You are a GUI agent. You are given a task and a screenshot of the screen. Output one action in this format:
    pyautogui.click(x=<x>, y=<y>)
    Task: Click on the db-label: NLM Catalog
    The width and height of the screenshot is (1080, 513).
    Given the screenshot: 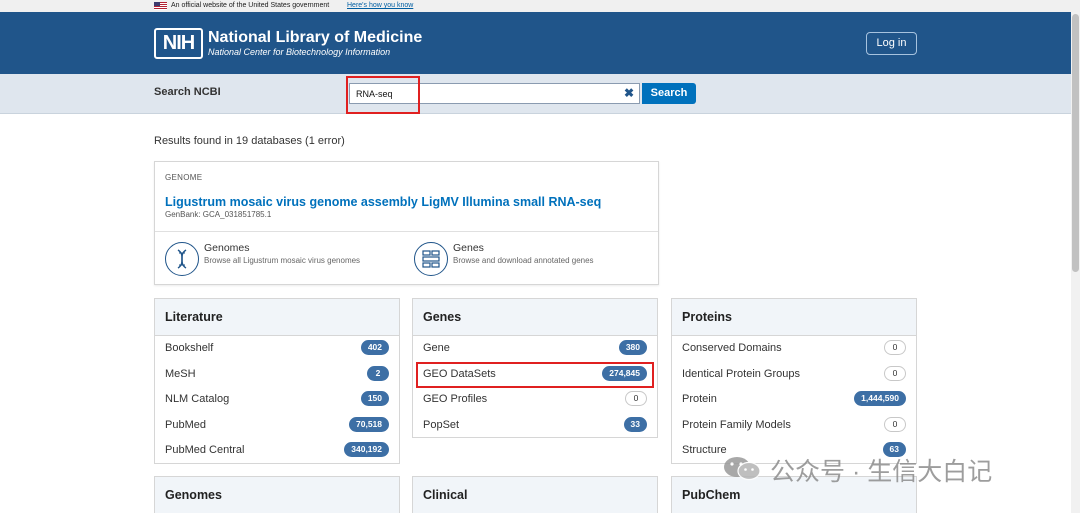 What is the action you would take?
    pyautogui.click(x=197, y=399)
    